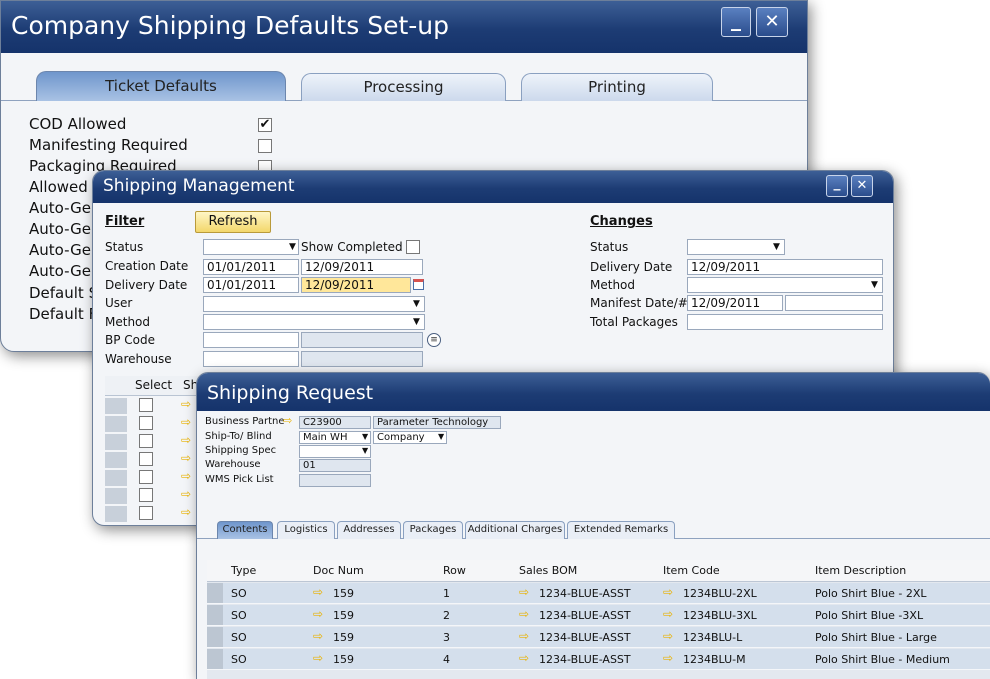  What do you see at coordinates (369, 530) in the screenshot?
I see `tab-addresses: Addresses` at bounding box center [369, 530].